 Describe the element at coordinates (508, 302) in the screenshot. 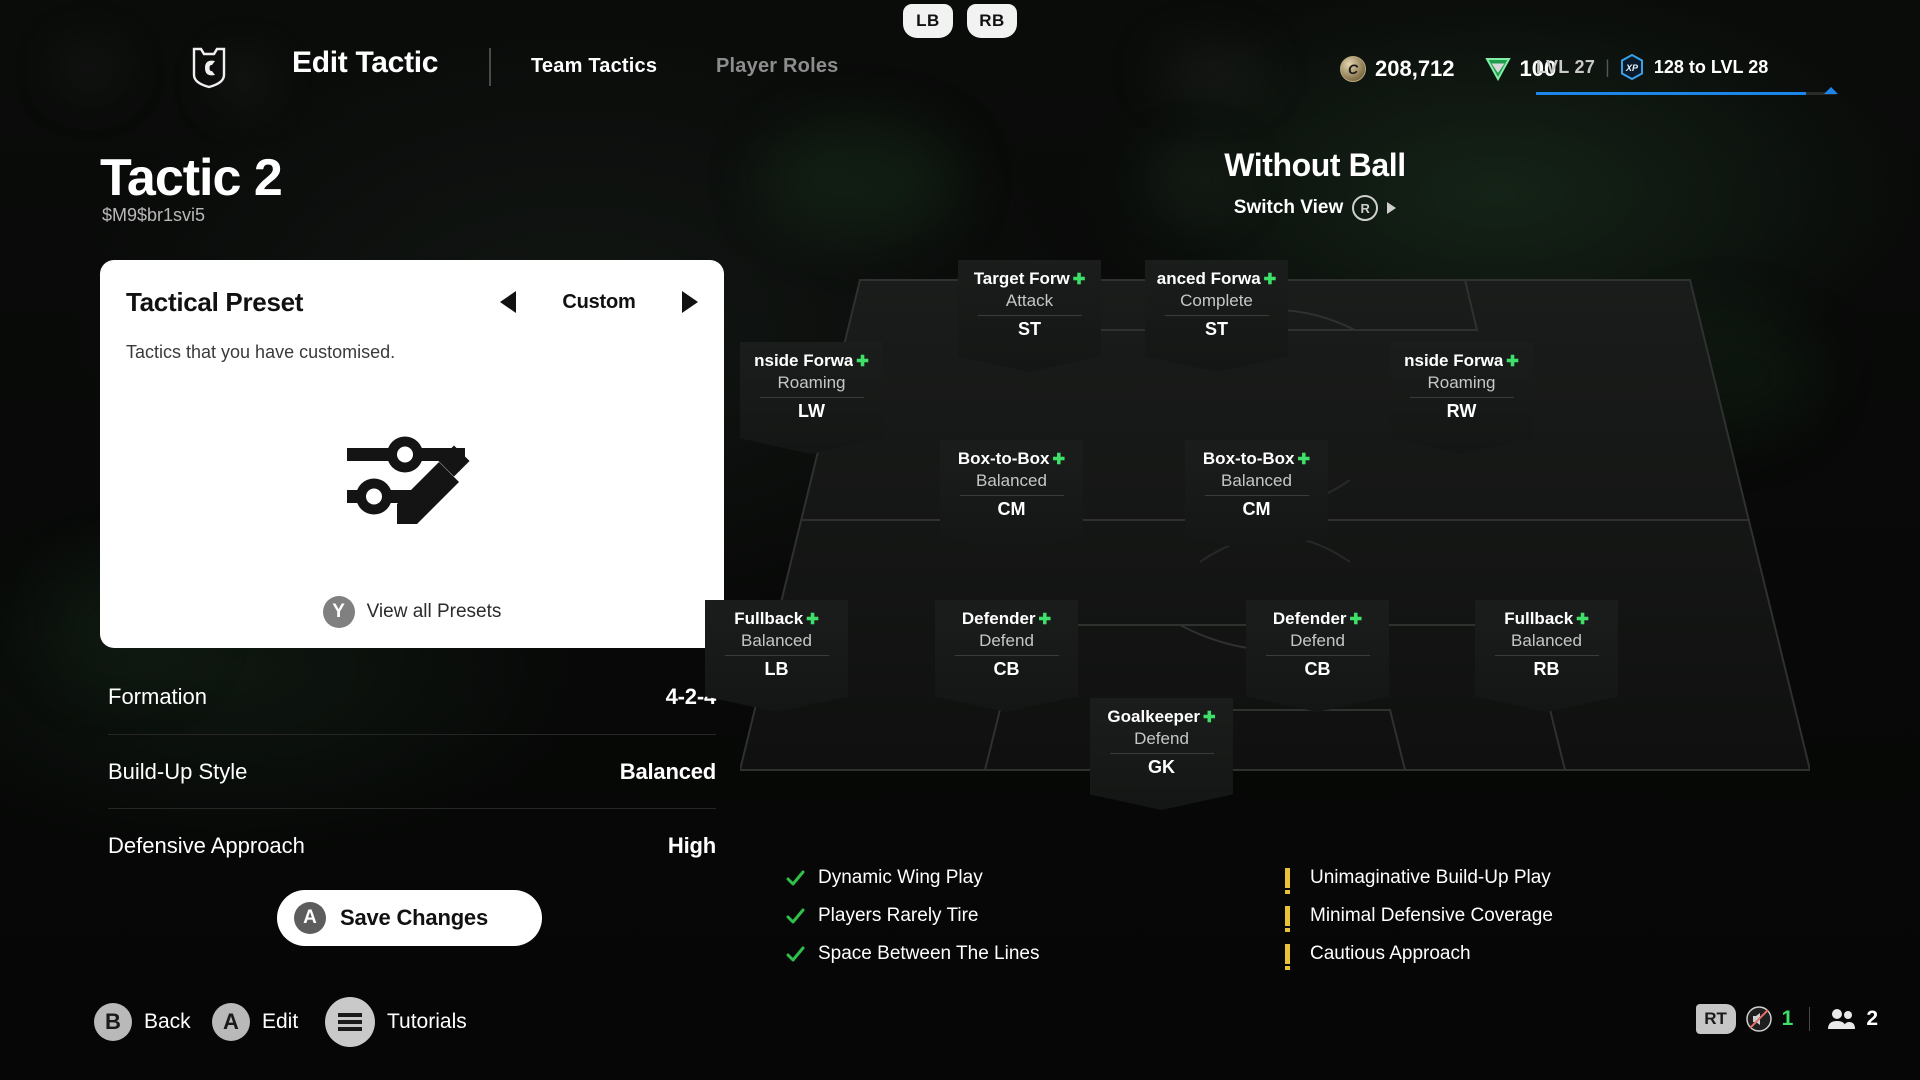

I see `previous-preset-button` at that location.